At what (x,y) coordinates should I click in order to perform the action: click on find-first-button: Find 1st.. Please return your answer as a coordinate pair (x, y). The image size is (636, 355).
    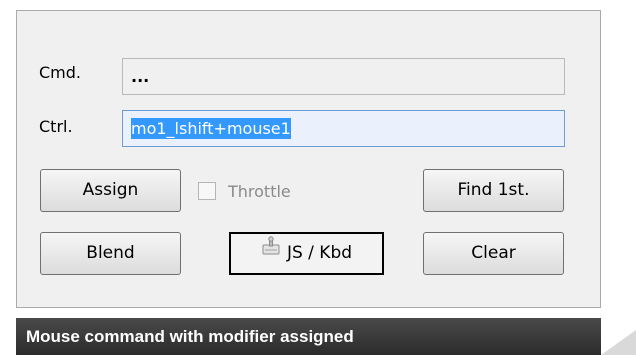
    Looking at the image, I should click on (493, 190).